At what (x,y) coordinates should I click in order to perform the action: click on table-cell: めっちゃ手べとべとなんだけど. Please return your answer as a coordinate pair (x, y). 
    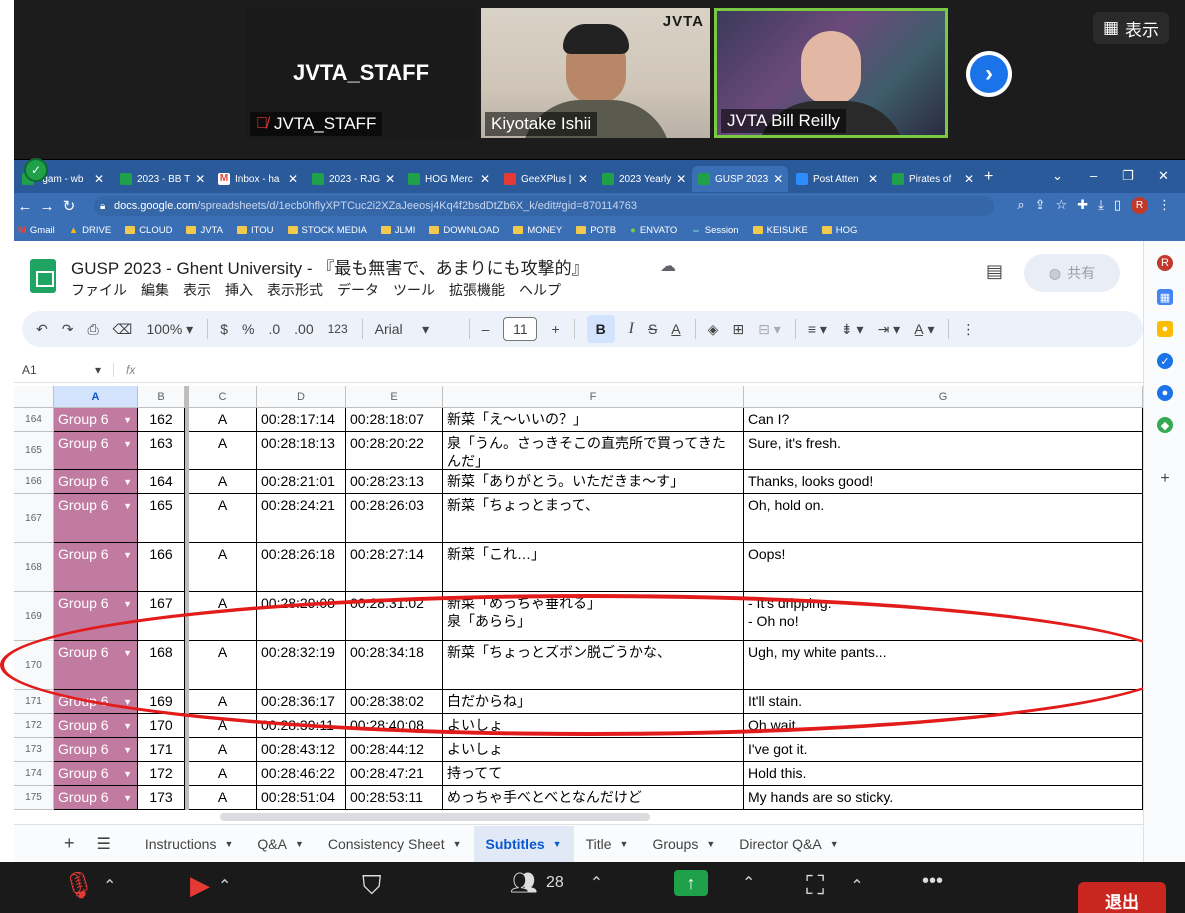
    Looking at the image, I should click on (593, 798).